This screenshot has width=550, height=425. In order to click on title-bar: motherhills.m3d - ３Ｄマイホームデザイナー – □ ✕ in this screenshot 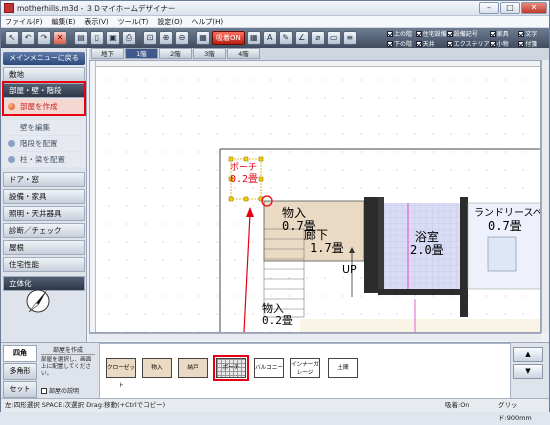, I will do `click(275, 8)`.